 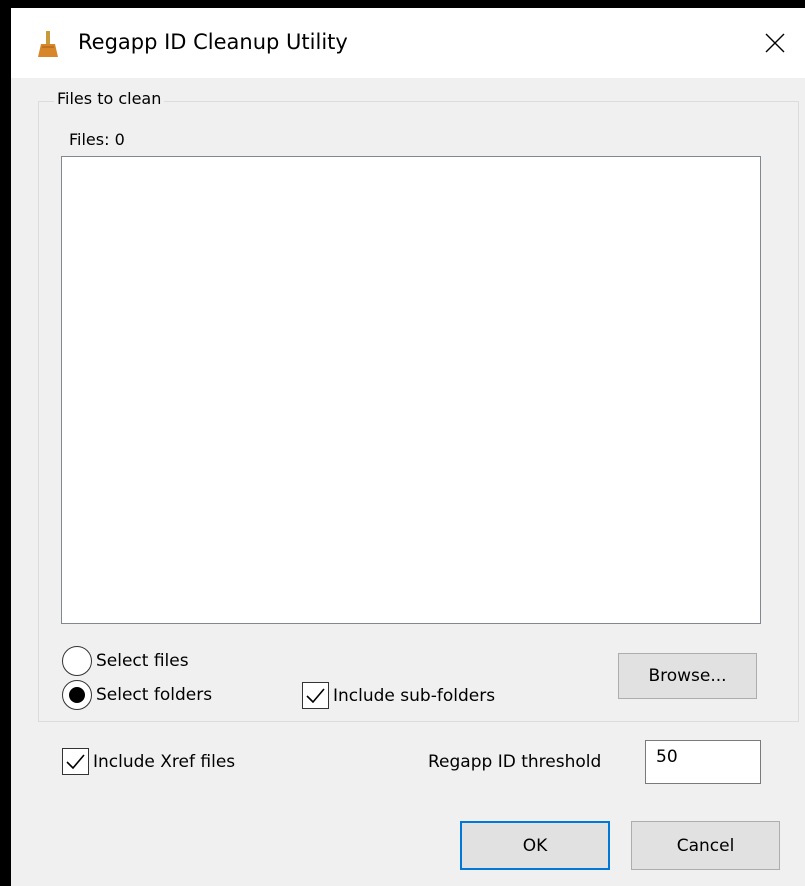 What do you see at coordinates (535, 845) in the screenshot?
I see `ok-button: OK` at bounding box center [535, 845].